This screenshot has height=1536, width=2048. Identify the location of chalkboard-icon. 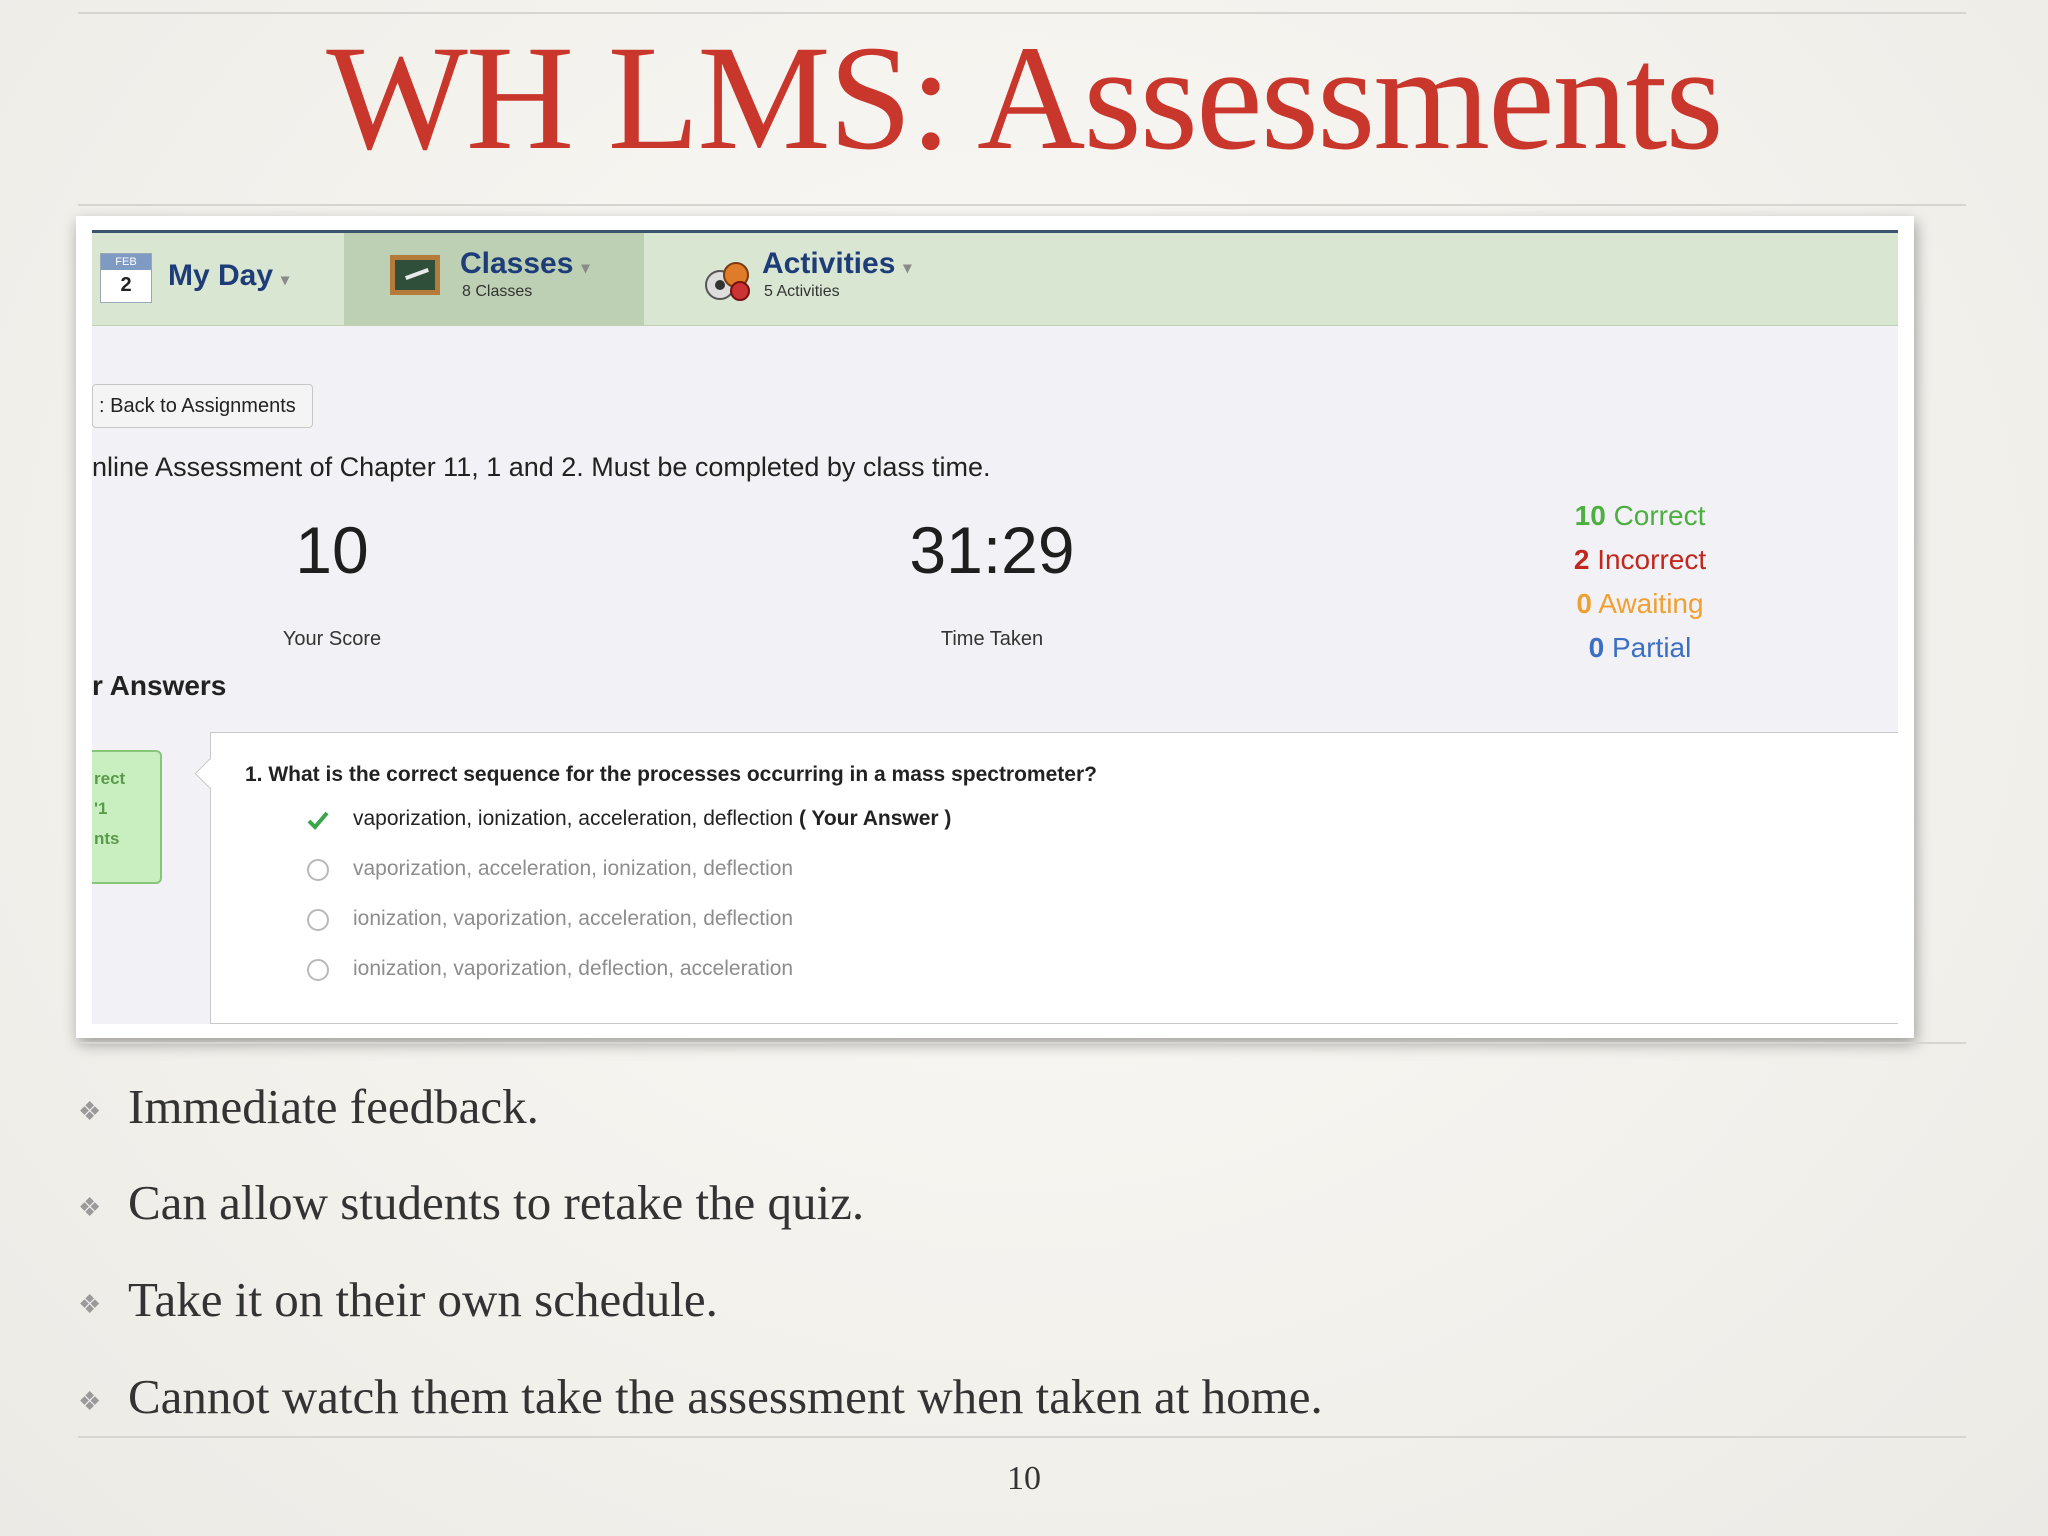
(415, 275).